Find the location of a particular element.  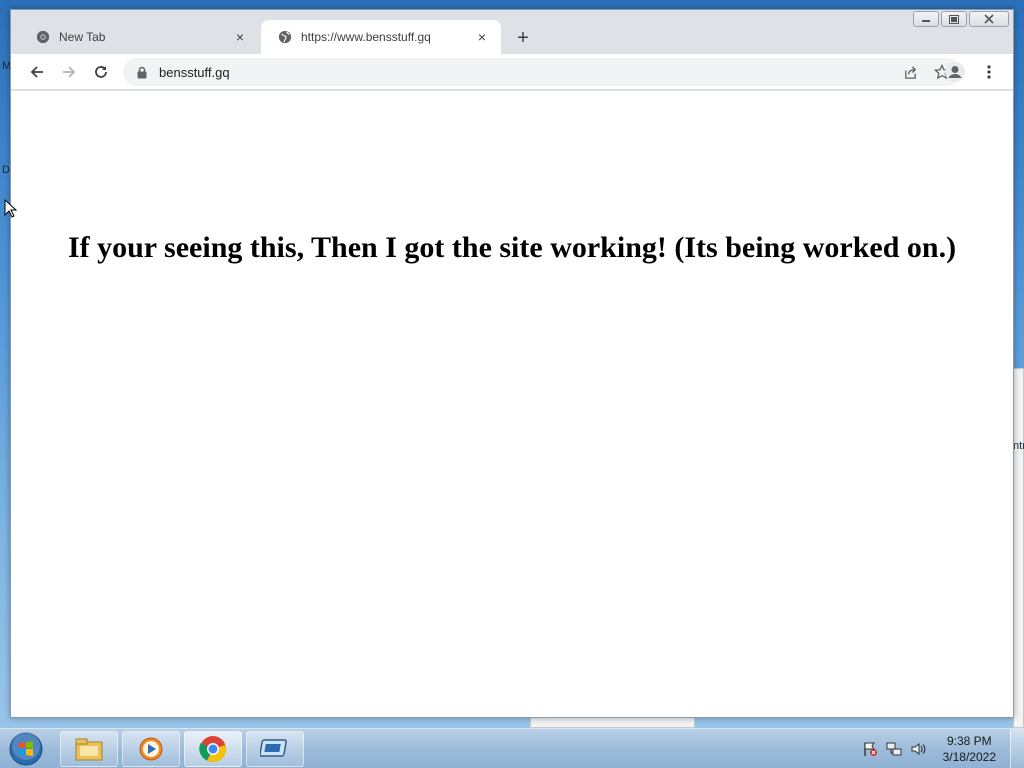

taskbar-media-player is located at coordinates (151, 749).